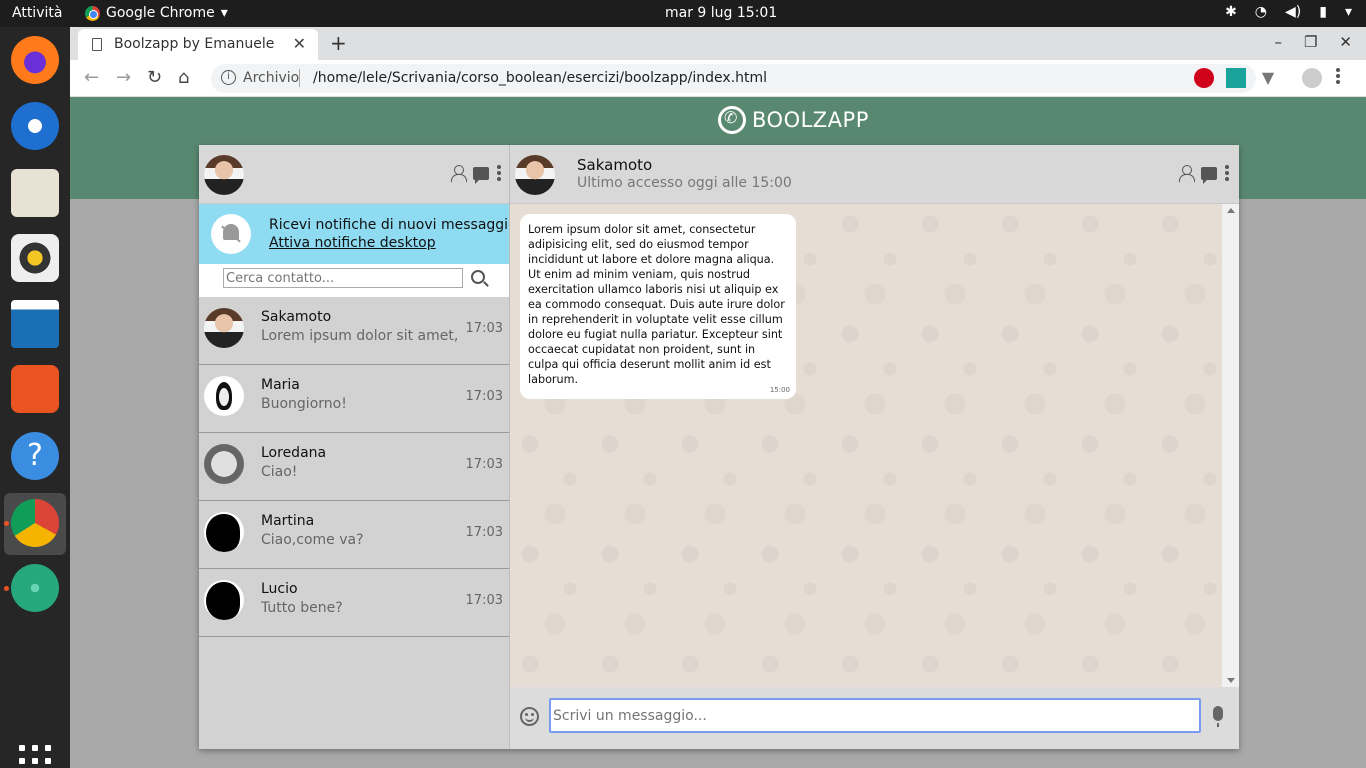 The width and height of the screenshot is (1366, 768). I want to click on contact-item: Martina Ciao,come va? 17:03, so click(354, 535).